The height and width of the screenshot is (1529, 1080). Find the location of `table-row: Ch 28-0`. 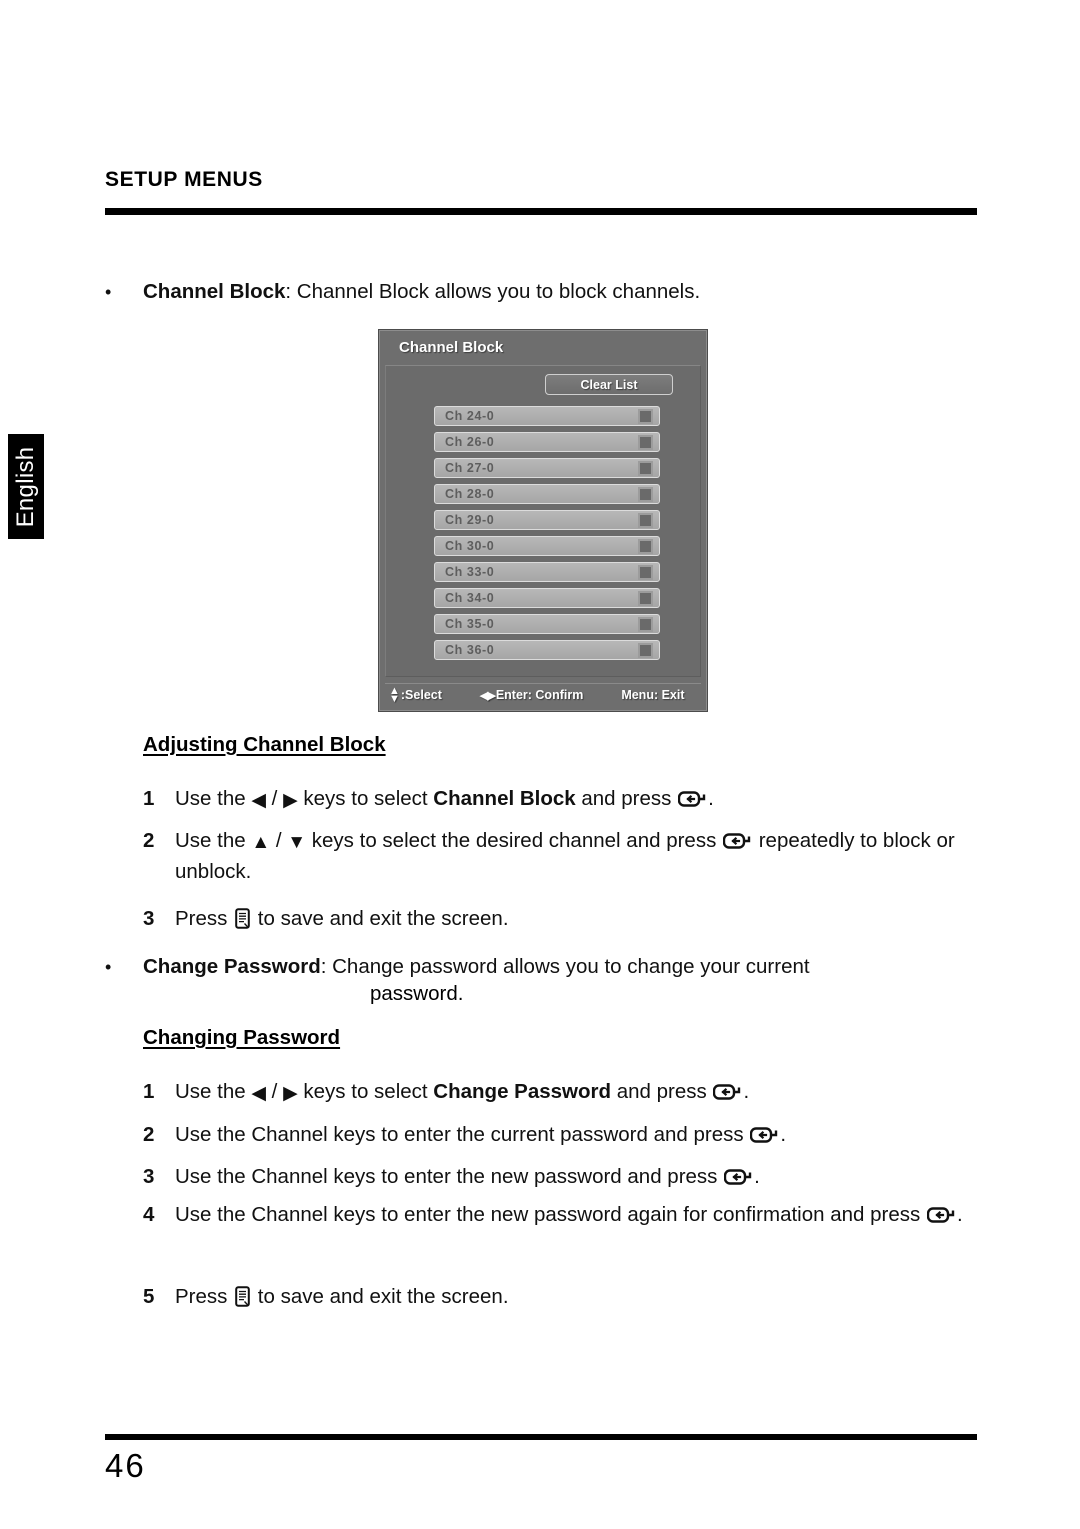

table-row: Ch 28-0 is located at coordinates (547, 494).